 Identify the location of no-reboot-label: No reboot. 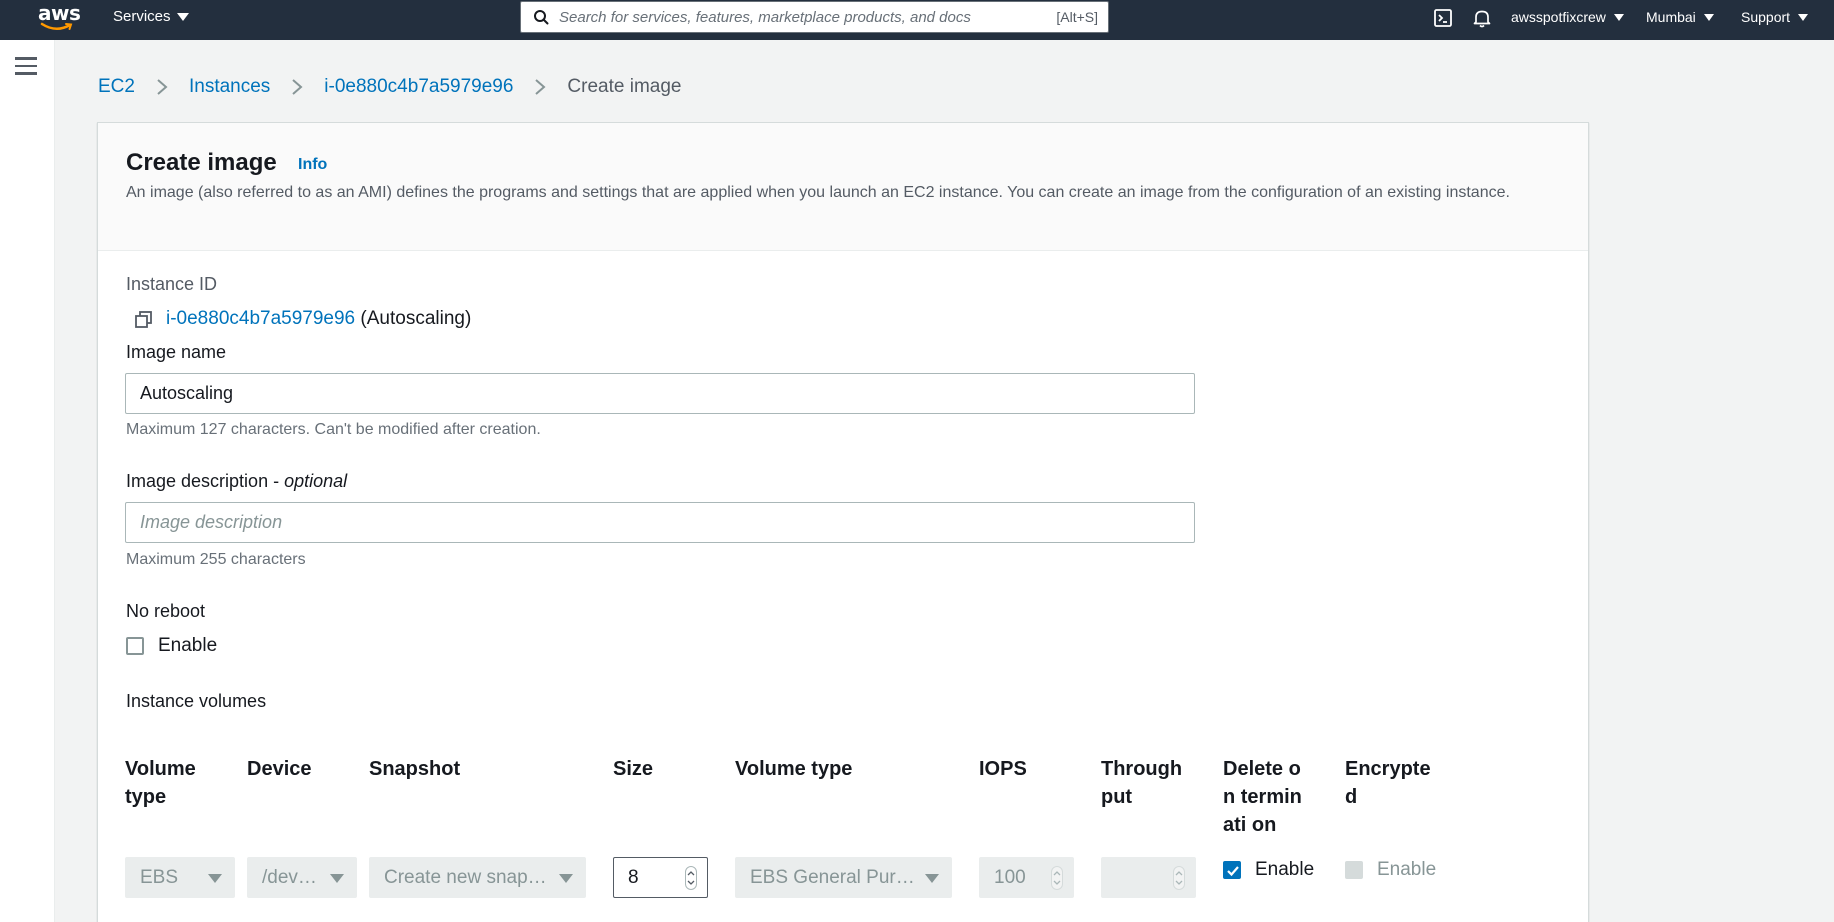
(166, 611).